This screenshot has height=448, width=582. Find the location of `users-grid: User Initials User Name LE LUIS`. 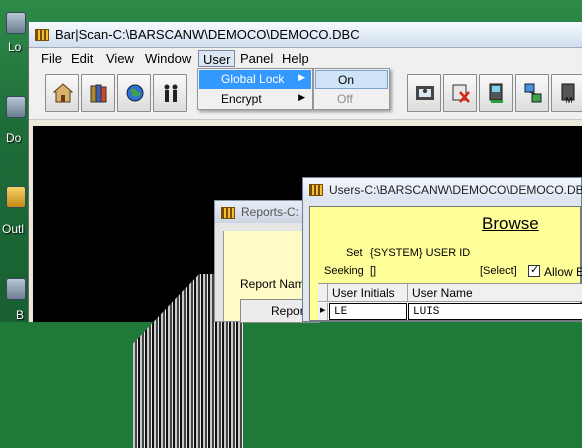

users-grid: User Initials User Name LE LUIS is located at coordinates (450, 301).